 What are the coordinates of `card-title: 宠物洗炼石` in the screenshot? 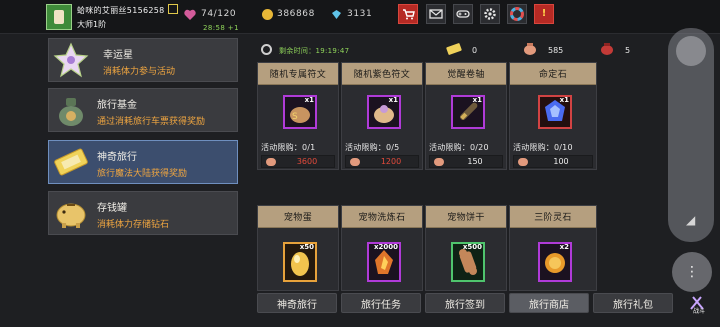 It's located at (382, 217).